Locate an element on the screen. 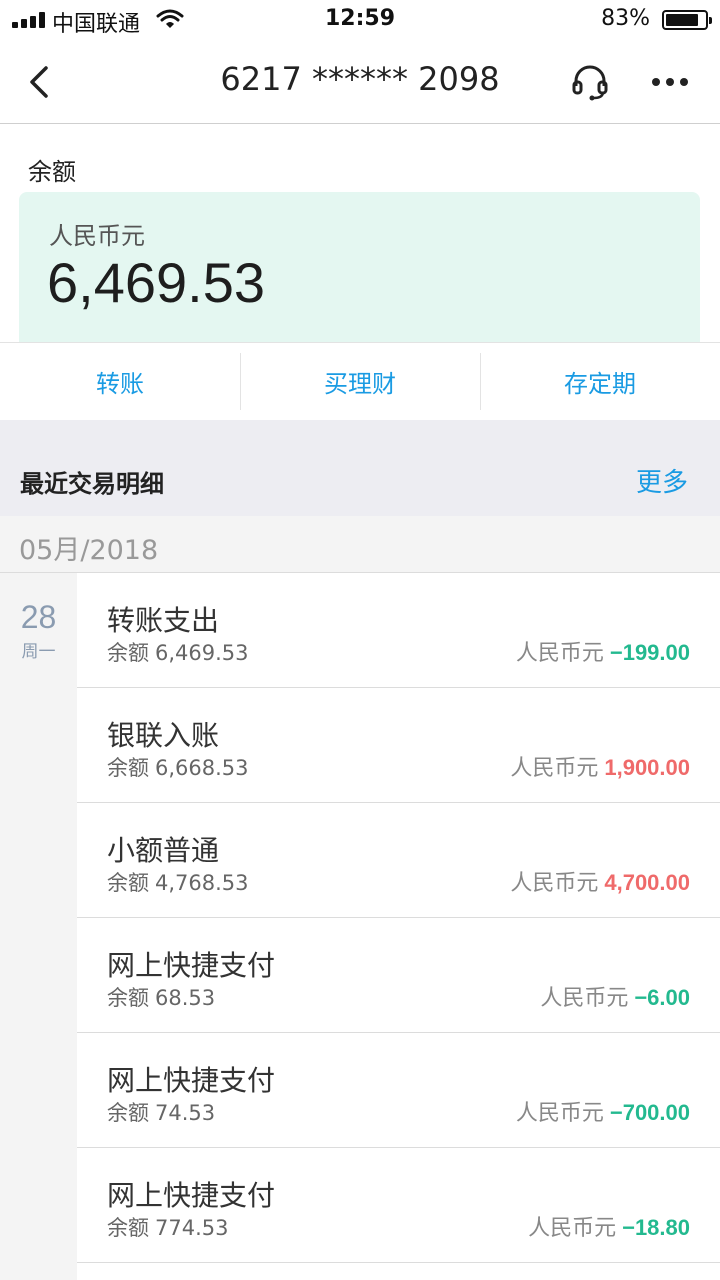  transaction-balance: 余额 6,668.53 is located at coordinates (178, 767).